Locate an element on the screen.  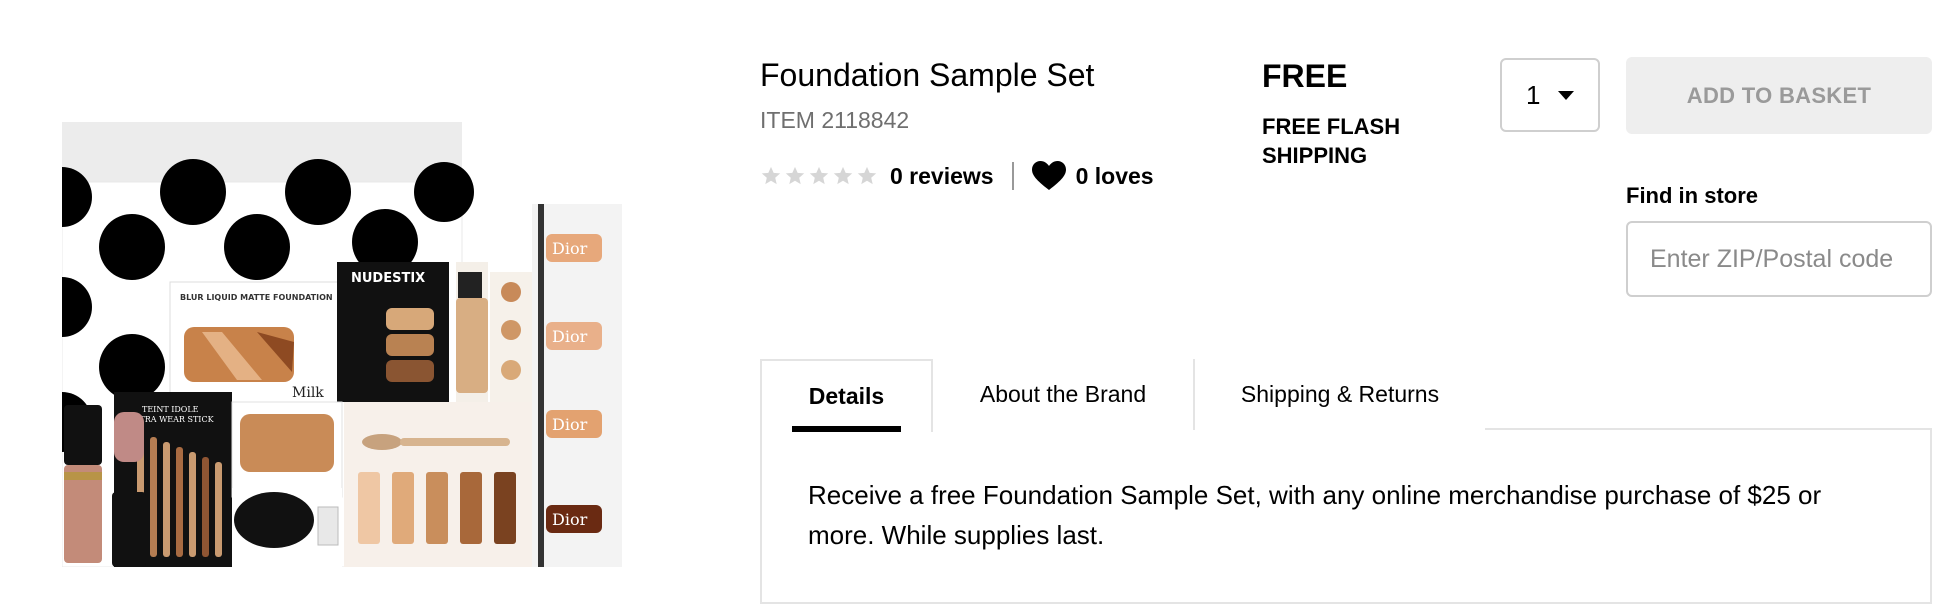
find-in-store-label: Find in store is located at coordinates (1692, 195).